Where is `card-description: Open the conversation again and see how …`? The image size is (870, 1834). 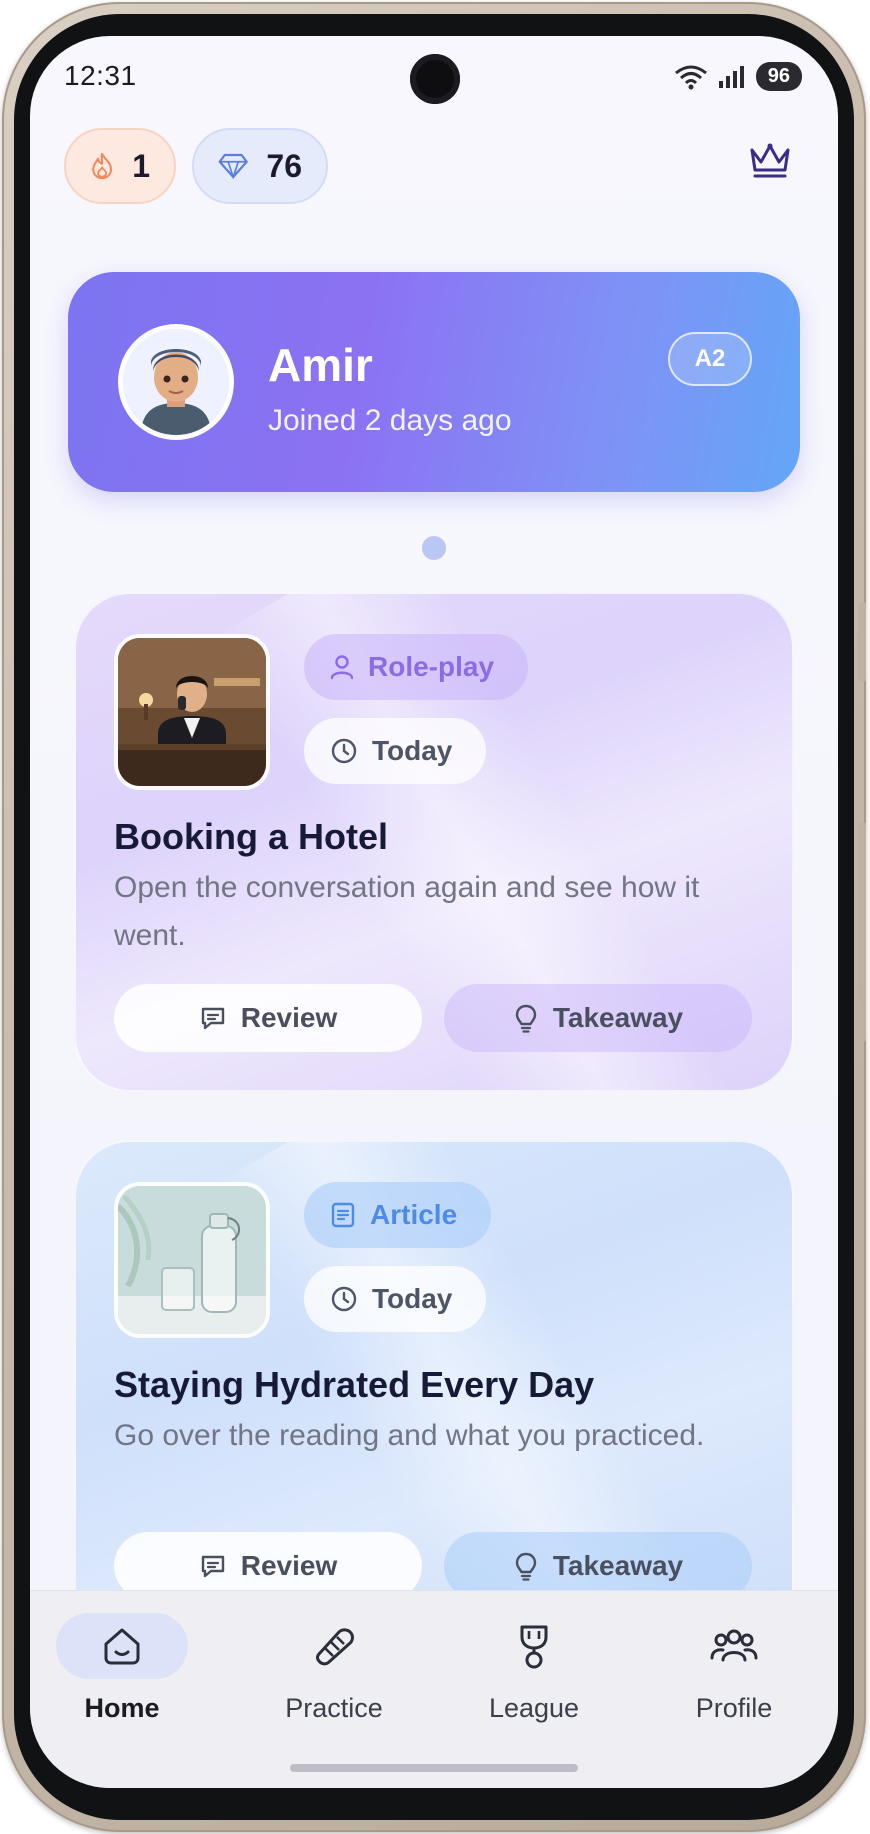
card-description: Open the conversation again and see how … is located at coordinates (407, 911).